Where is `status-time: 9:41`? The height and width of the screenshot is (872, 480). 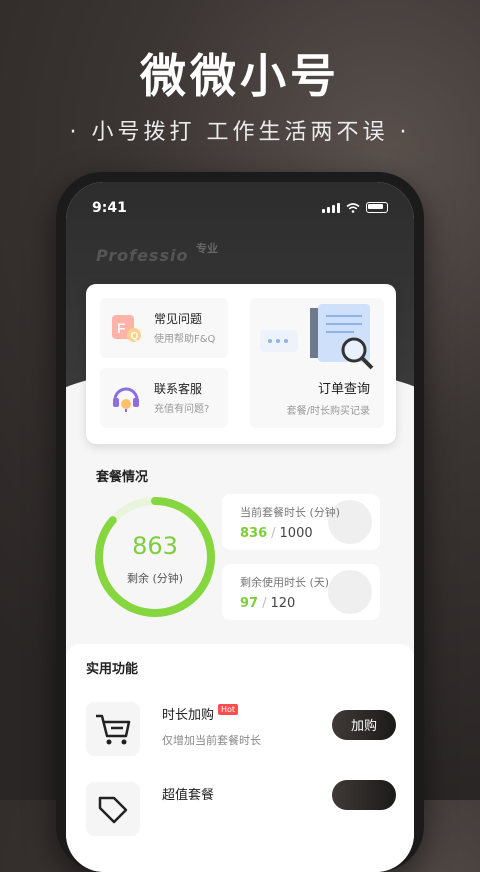
status-time: 9:41 is located at coordinates (109, 208).